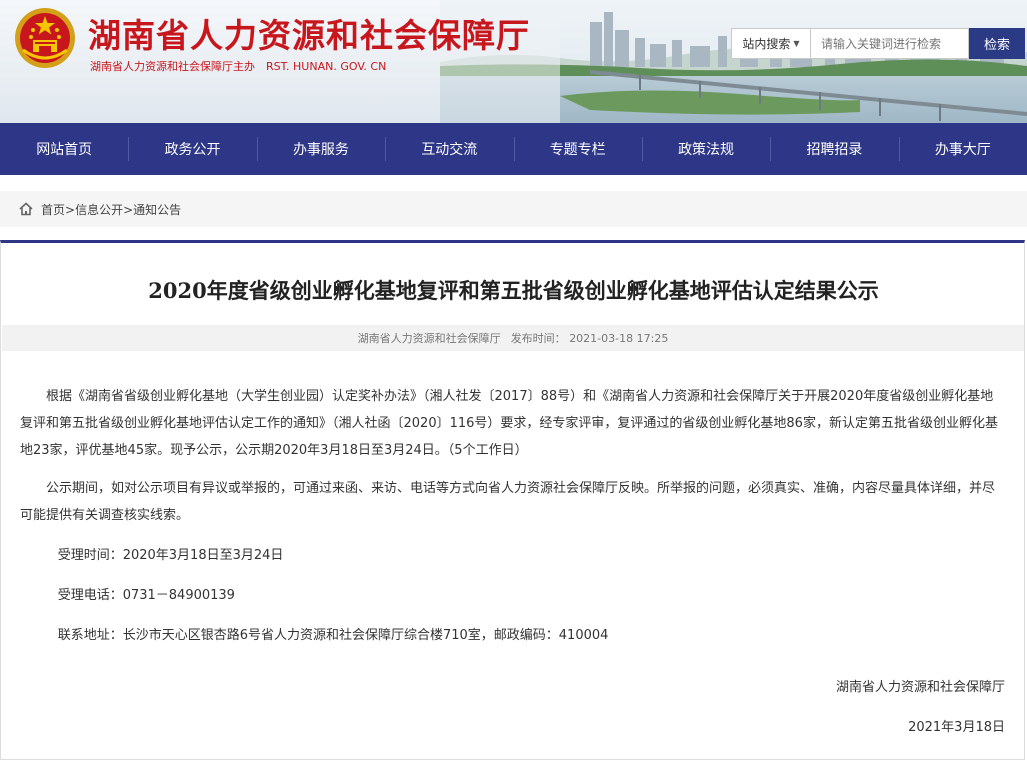  Describe the element at coordinates (309, 35) in the screenshot. I see `site-title: 湖南省人力资源和社会保障厅` at that location.